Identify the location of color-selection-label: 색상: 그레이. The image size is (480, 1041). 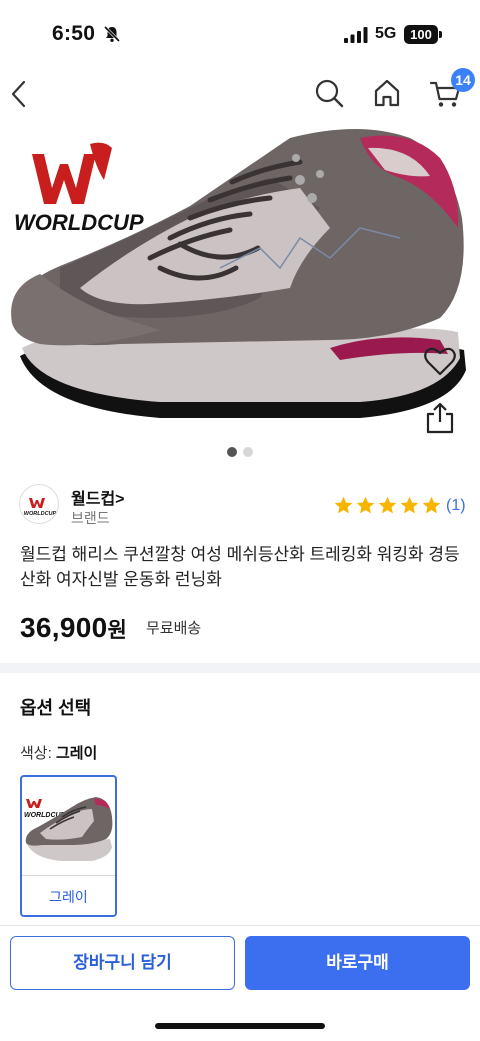
(59, 753).